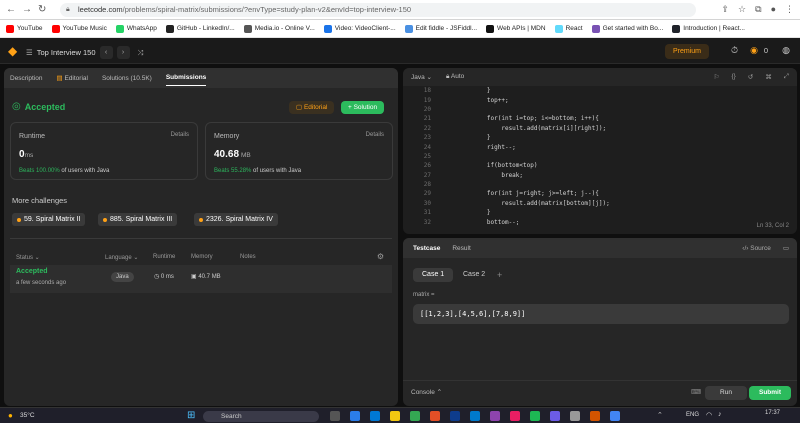 Image resolution: width=800 pixels, height=423 pixels. What do you see at coordinates (455, 77) in the screenshot?
I see `auto-mode: 🔒︎ Auto` at bounding box center [455, 77].